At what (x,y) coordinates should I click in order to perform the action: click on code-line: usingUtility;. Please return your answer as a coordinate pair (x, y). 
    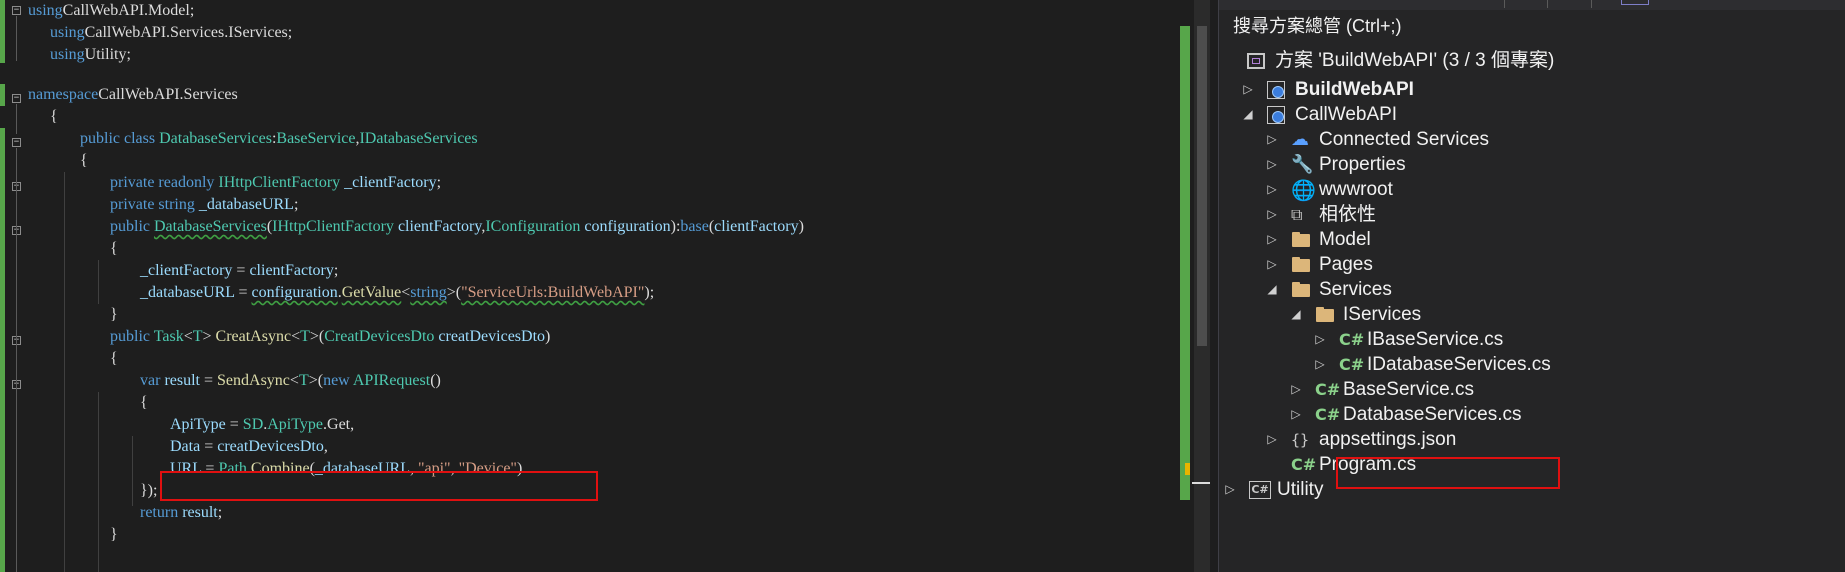
    Looking at the image, I should click on (90, 55).